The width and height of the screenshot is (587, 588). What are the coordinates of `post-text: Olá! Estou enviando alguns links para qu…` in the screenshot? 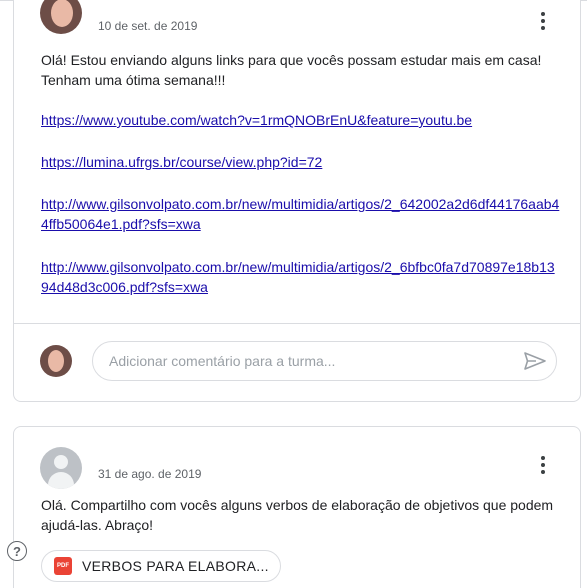 It's located at (291, 70).